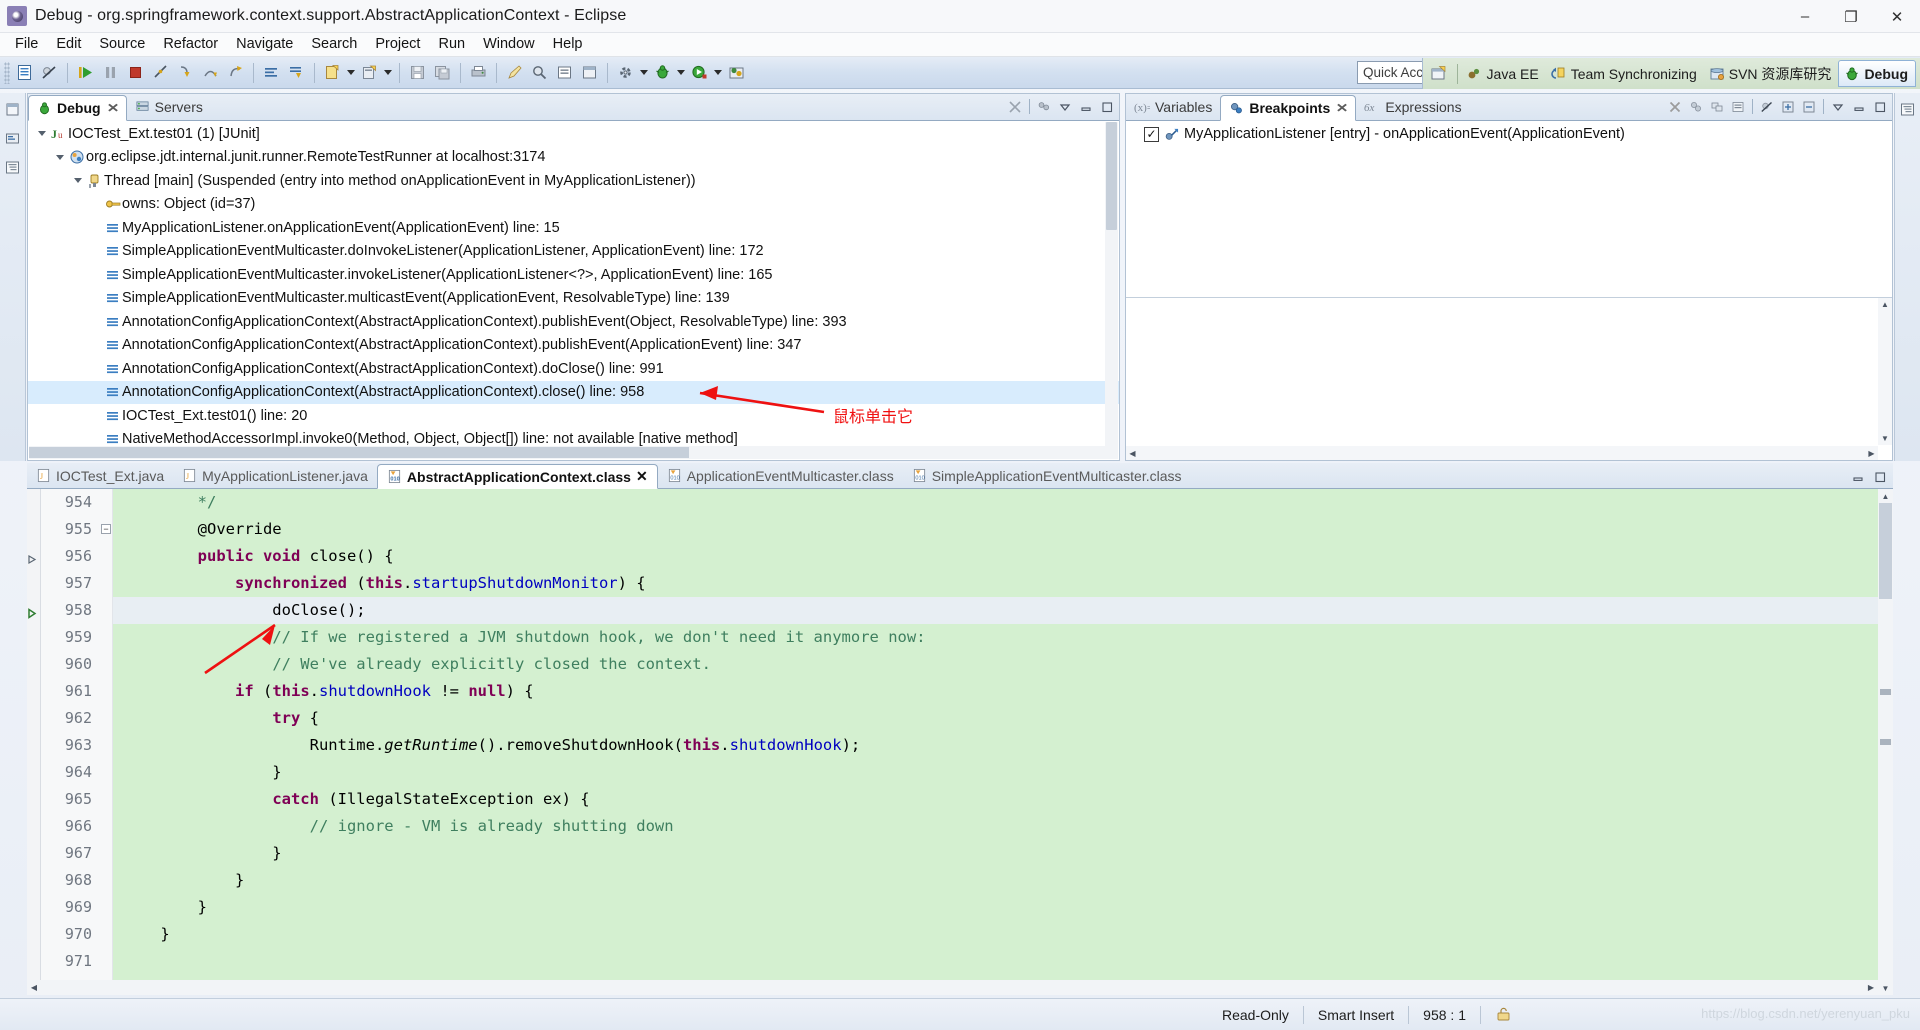 The image size is (1920, 1030). What do you see at coordinates (1696, 106) in the screenshot?
I see `remove-all-breakpoints-icon` at bounding box center [1696, 106].